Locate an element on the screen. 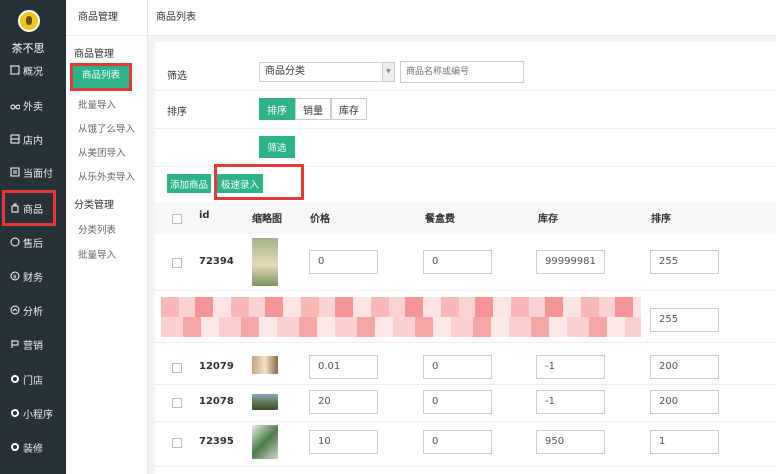 This screenshot has width=776, height=474. table-header is located at coordinates (465, 218).